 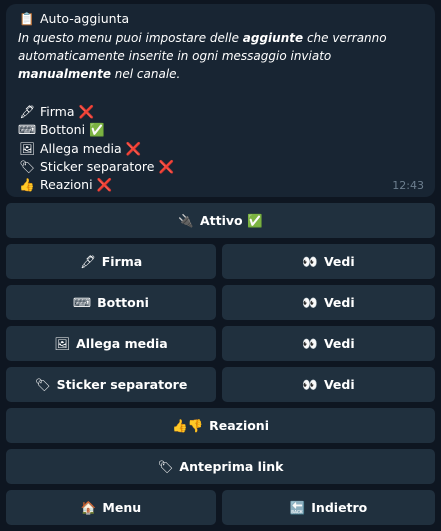 I want to click on anteprima-link-button: 🏷 Anteprima link, so click(x=220, y=466).